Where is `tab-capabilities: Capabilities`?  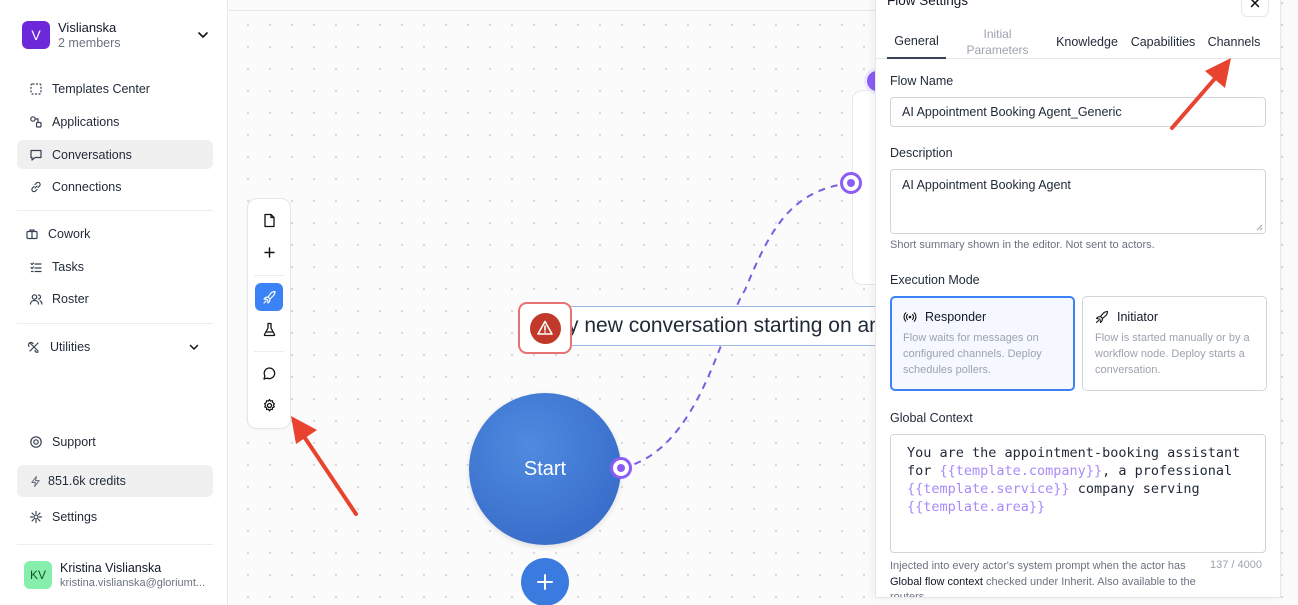
tab-capabilities: Capabilities is located at coordinates (1163, 42).